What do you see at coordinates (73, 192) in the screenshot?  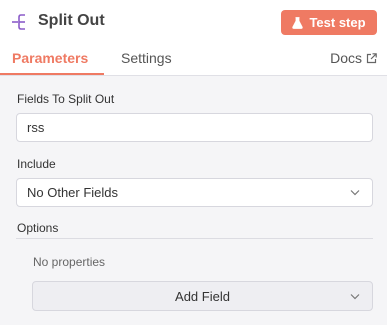 I see `include-value: No Other Fields` at bounding box center [73, 192].